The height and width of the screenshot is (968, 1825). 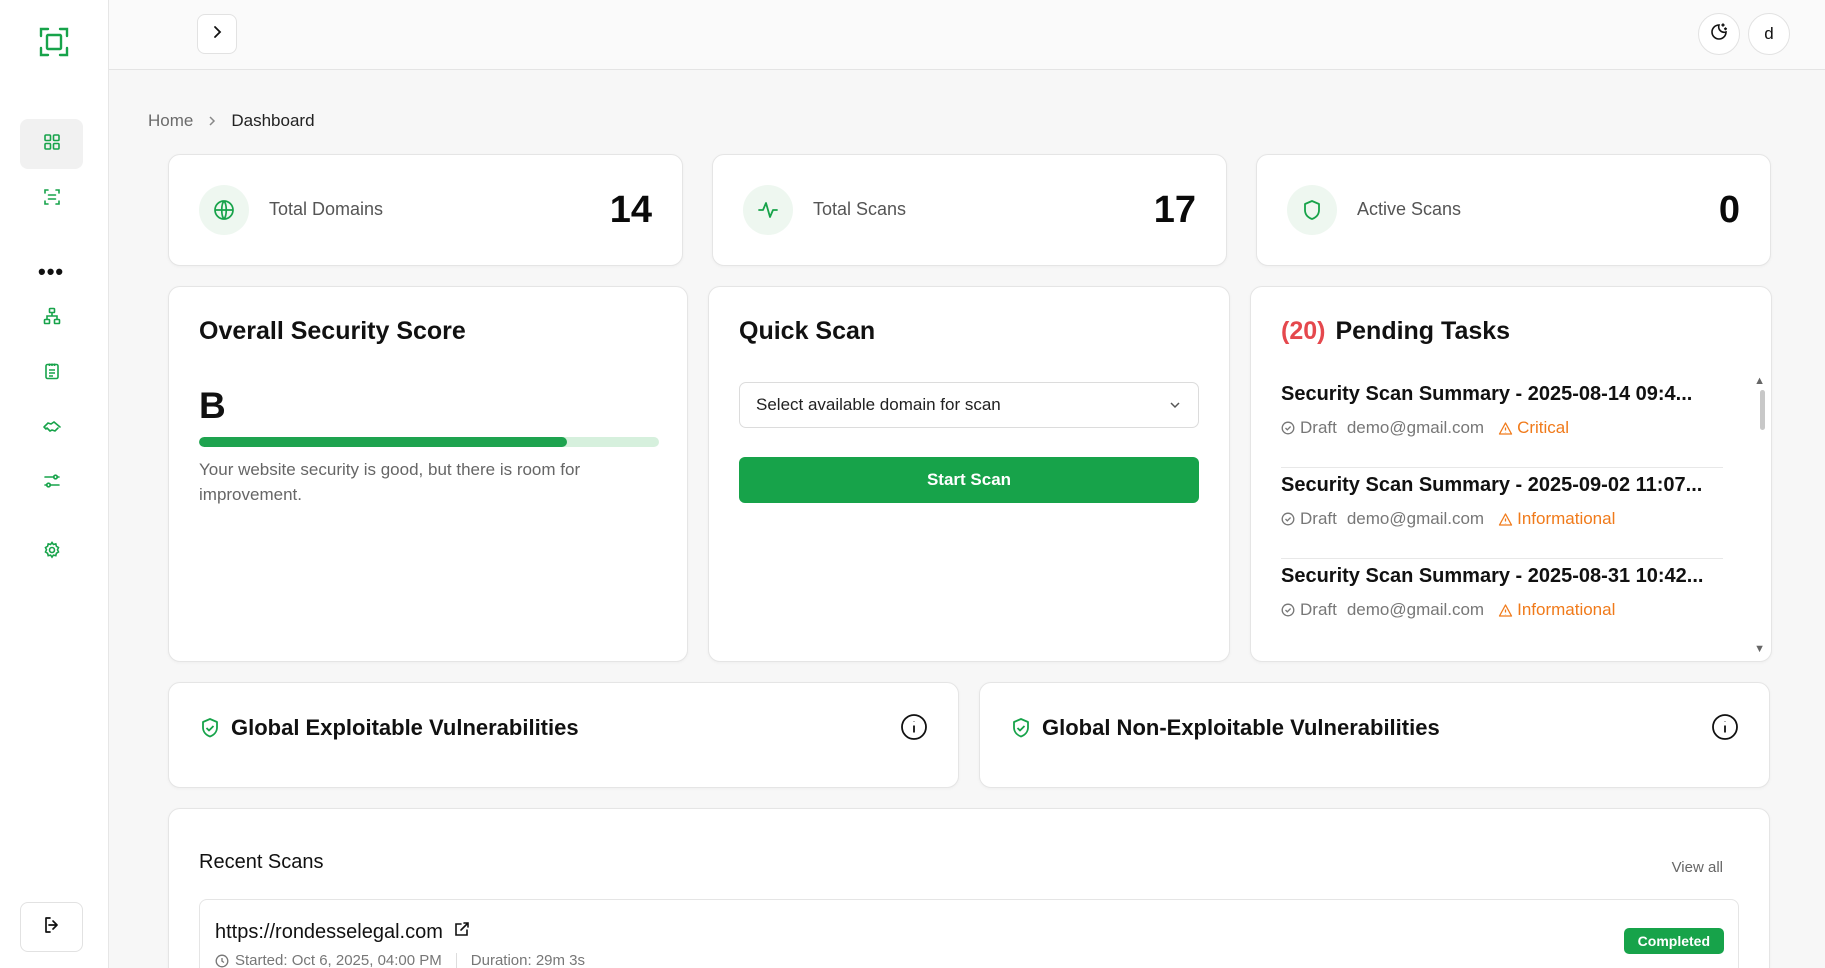 I want to click on scan-icon, so click(x=52, y=199).